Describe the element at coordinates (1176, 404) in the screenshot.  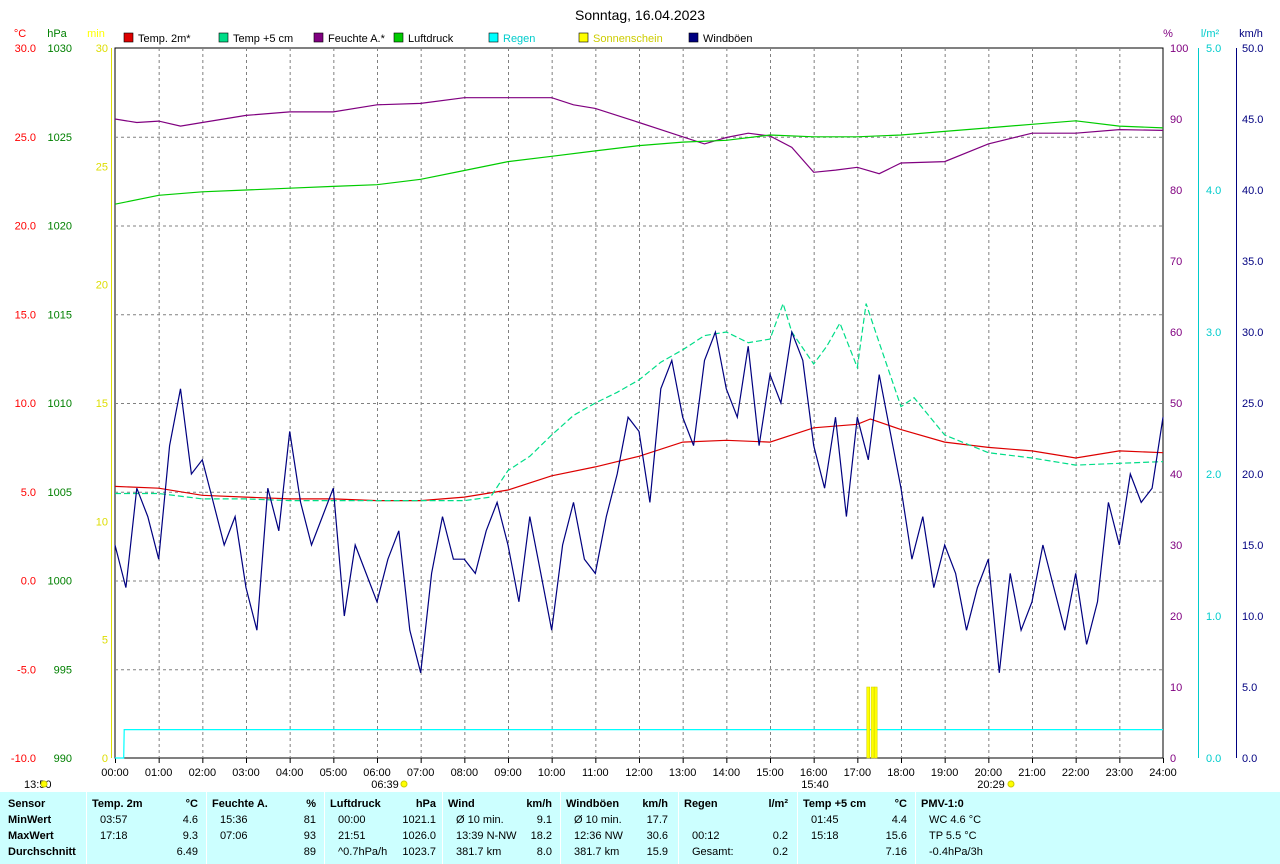
I see `humidity-tick-label: 50` at that location.